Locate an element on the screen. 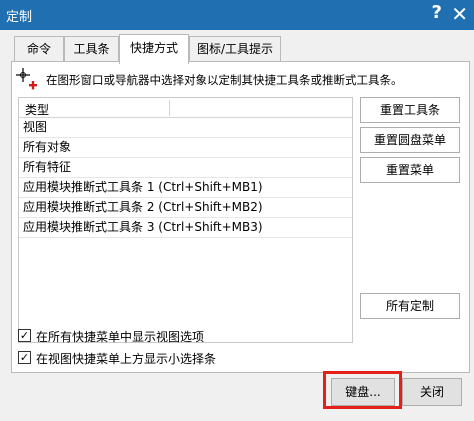 This screenshot has width=474, height=421. tab-icons-tooltips: 图标/工具提示 is located at coordinates (235, 49).